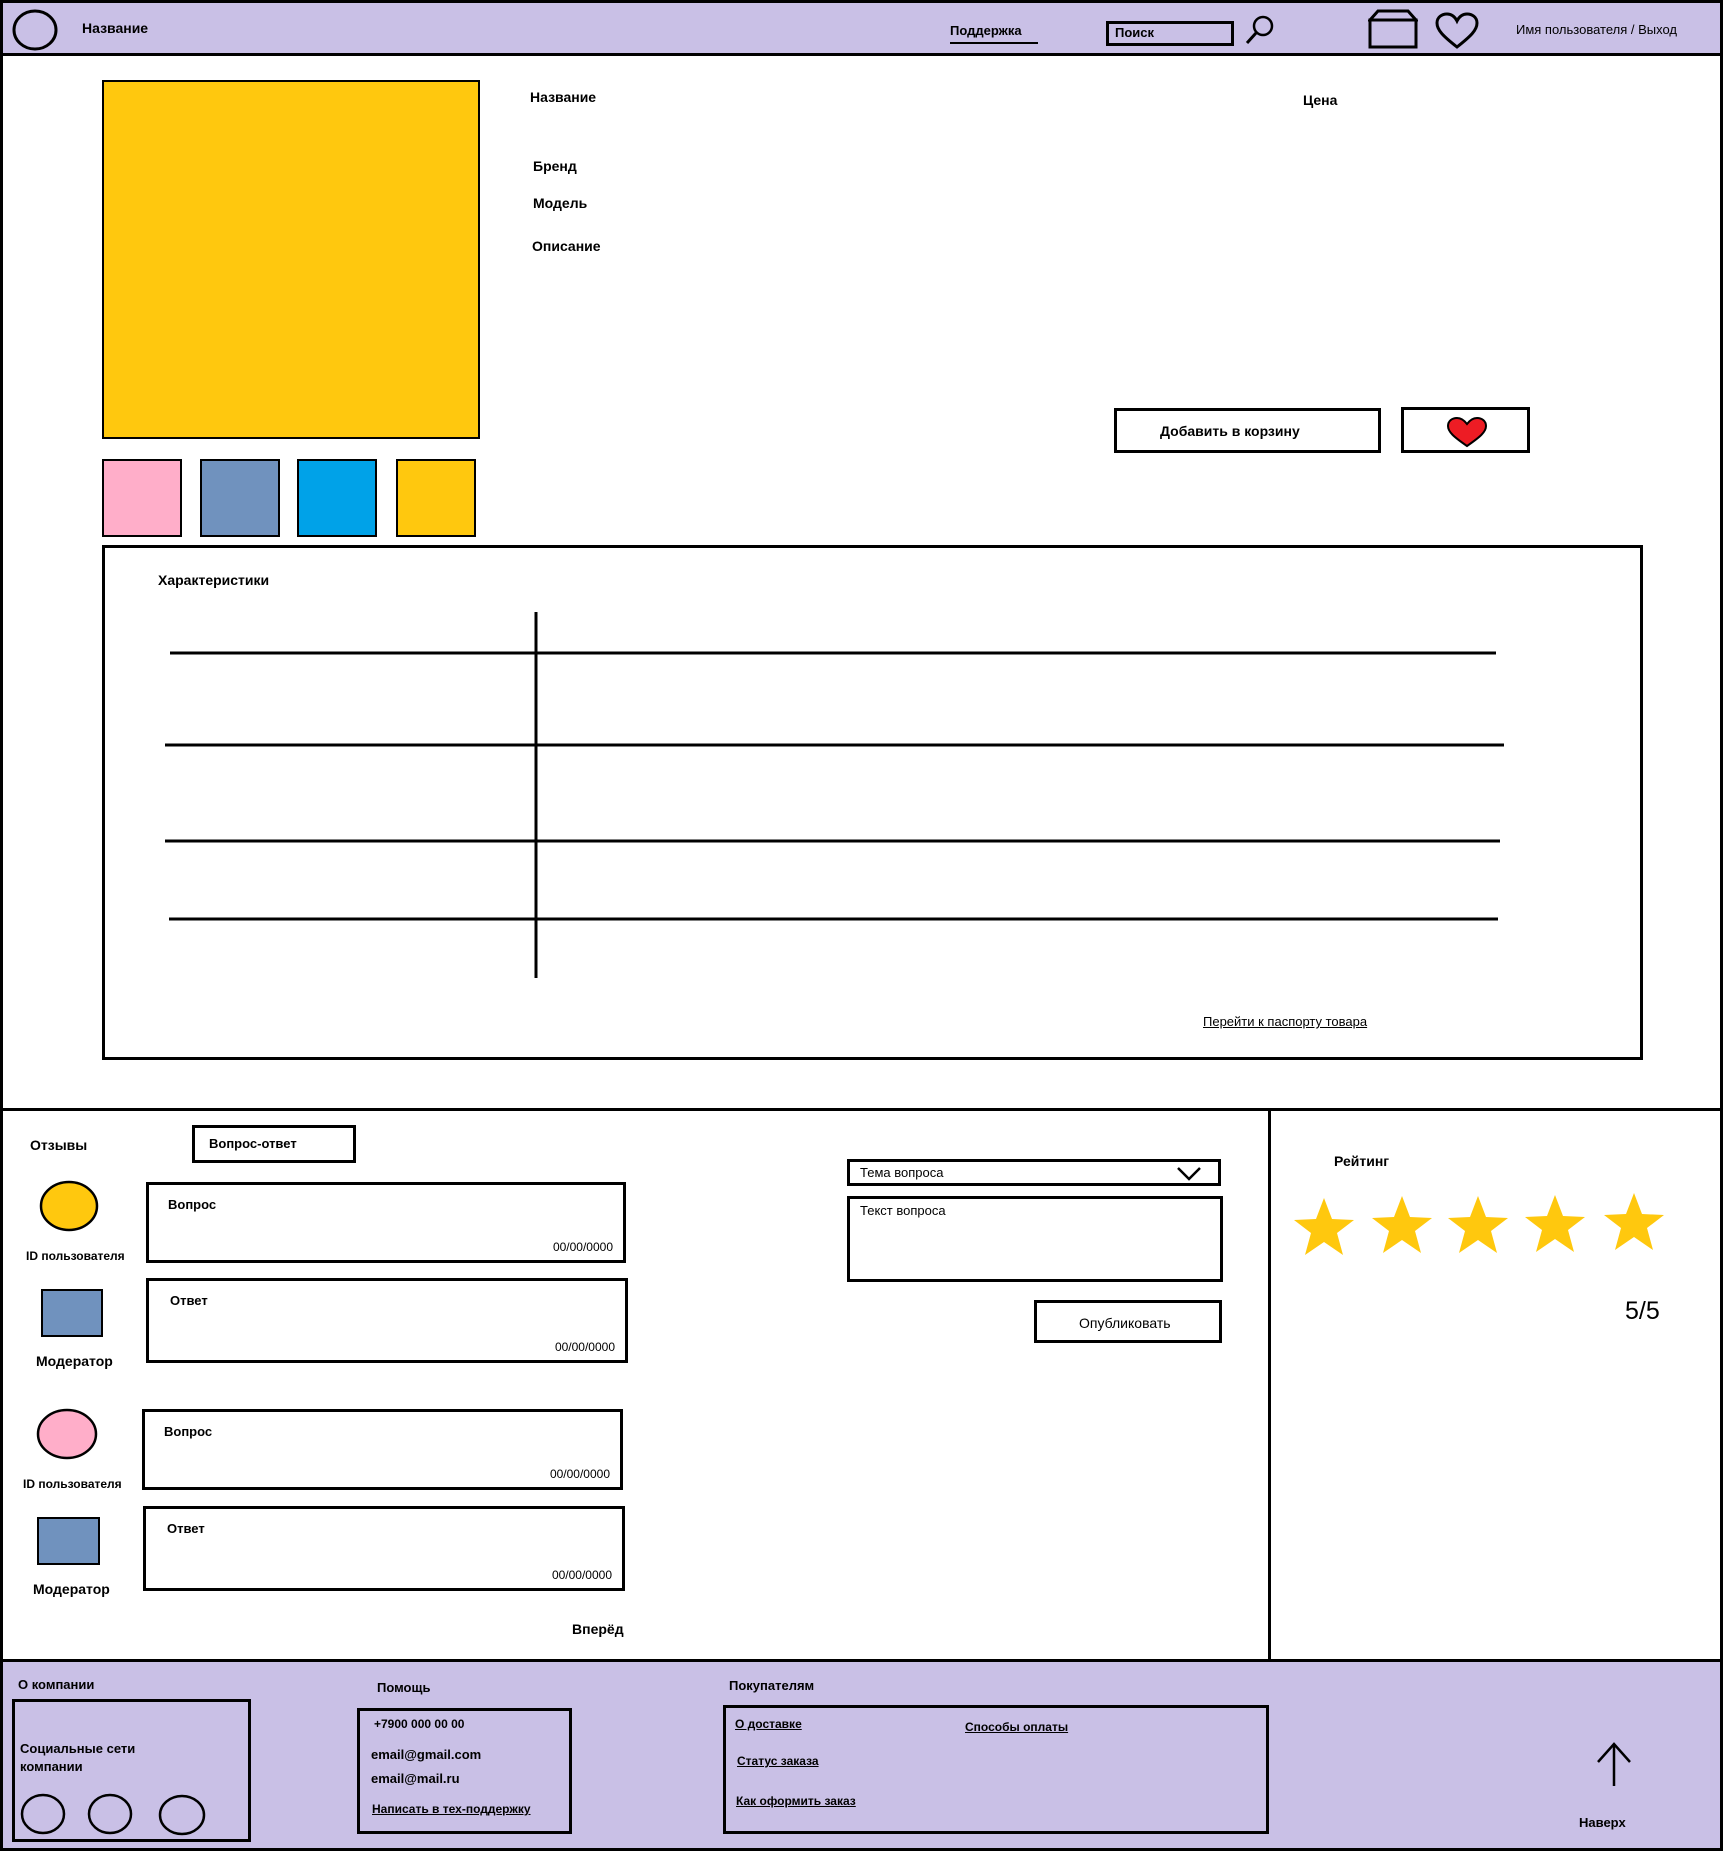 The height and width of the screenshot is (1851, 1723). I want to click on footer-email-1: email@gmail.com, so click(426, 1754).